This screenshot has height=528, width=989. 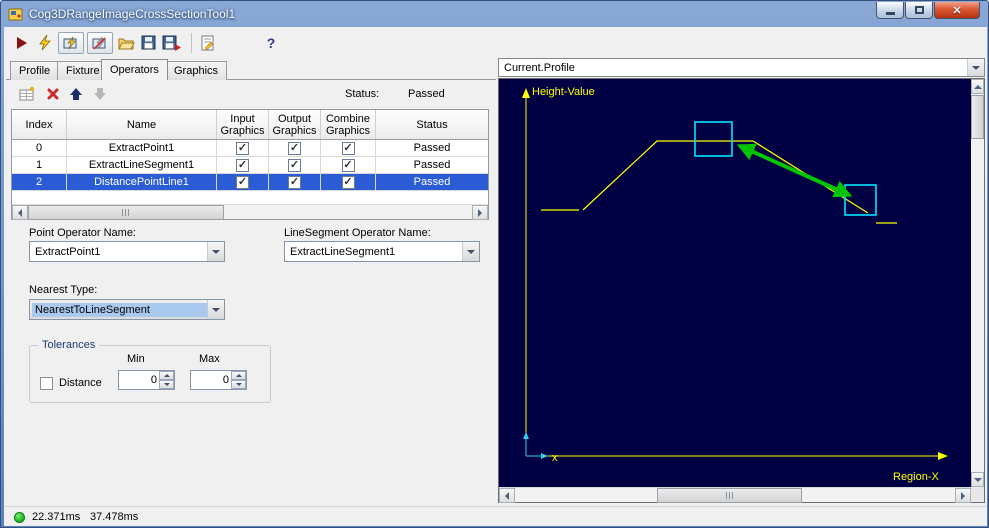 I want to click on run-status-indicator-icon, so click(x=19, y=517).